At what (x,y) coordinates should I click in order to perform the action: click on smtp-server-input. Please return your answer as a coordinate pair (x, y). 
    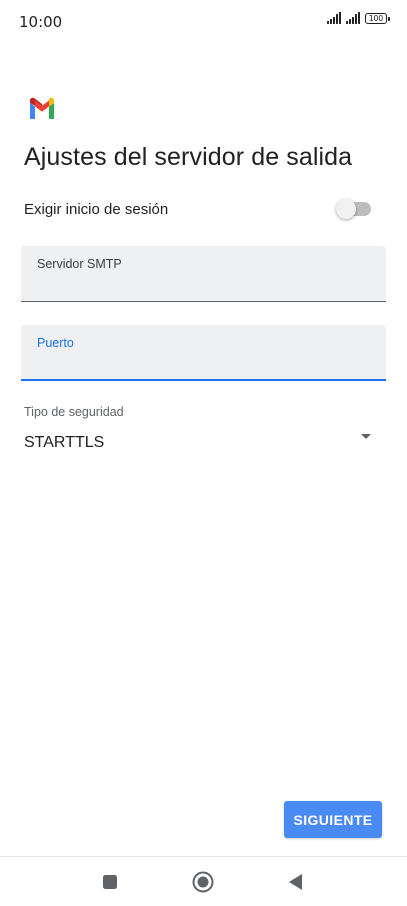
    Looking at the image, I should click on (202, 286).